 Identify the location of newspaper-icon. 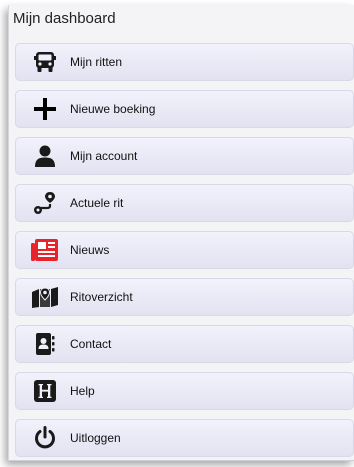
(45, 250).